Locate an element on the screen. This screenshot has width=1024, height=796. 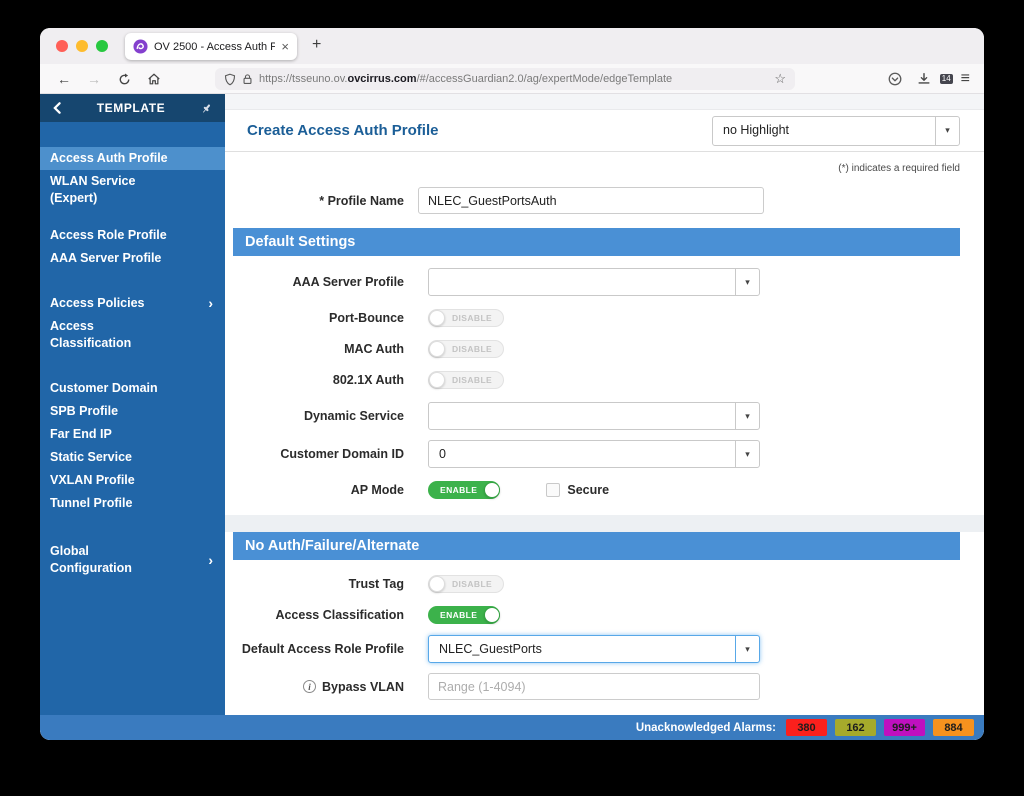
traffic-lights is located at coordinates (82, 46).